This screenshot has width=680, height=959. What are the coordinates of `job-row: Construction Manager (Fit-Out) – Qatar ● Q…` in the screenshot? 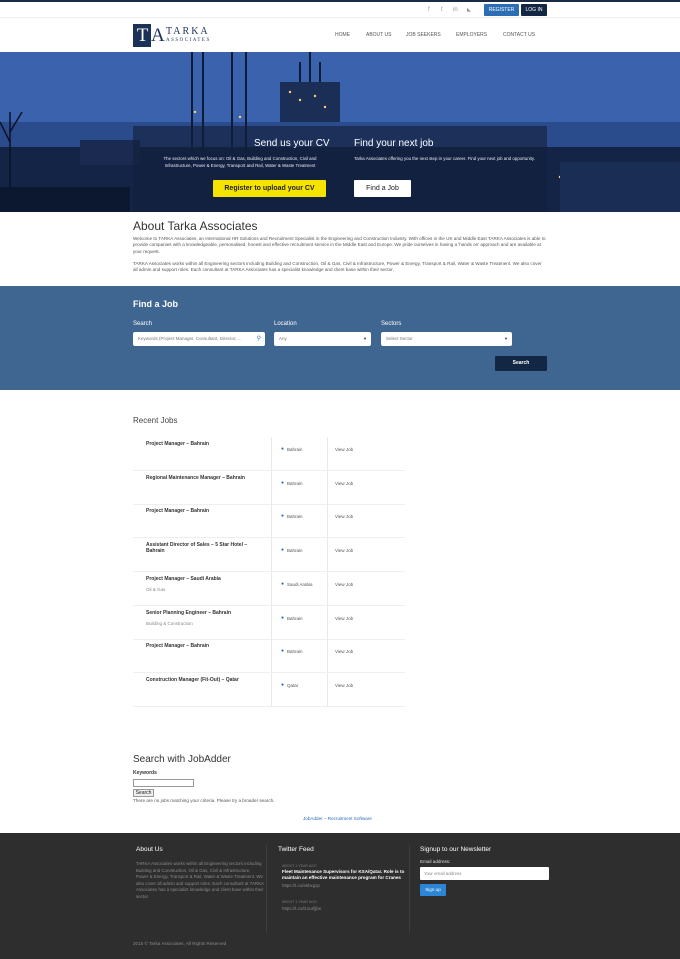 It's located at (269, 689).